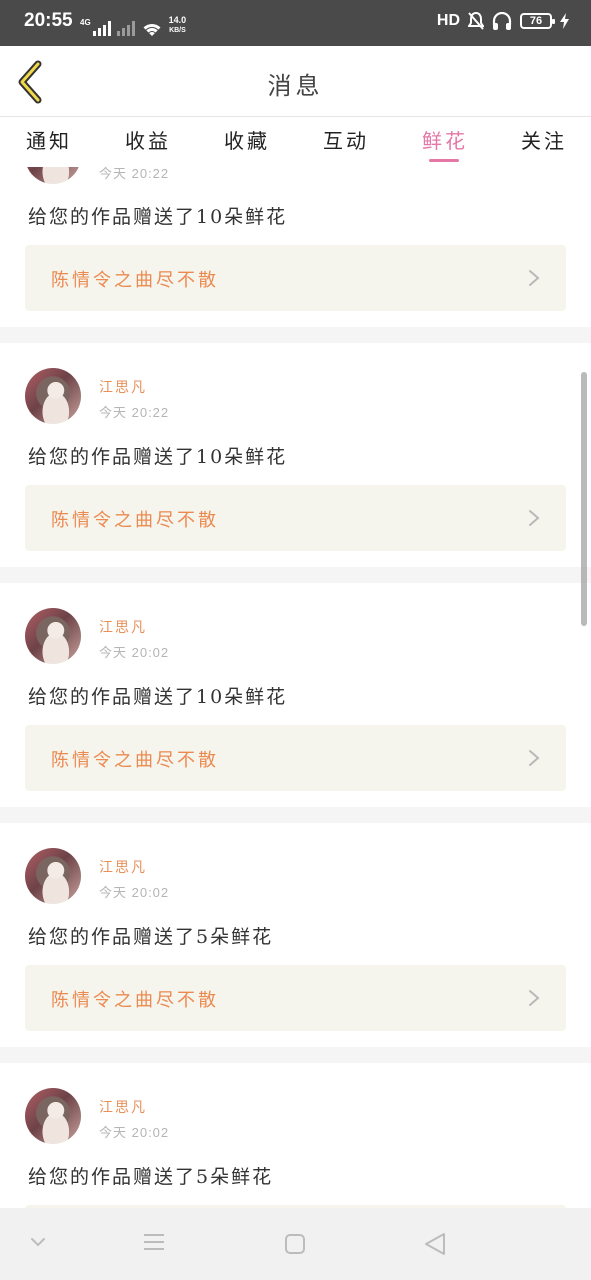  What do you see at coordinates (444, 160) in the screenshot?
I see `active-tab-indicator` at bounding box center [444, 160].